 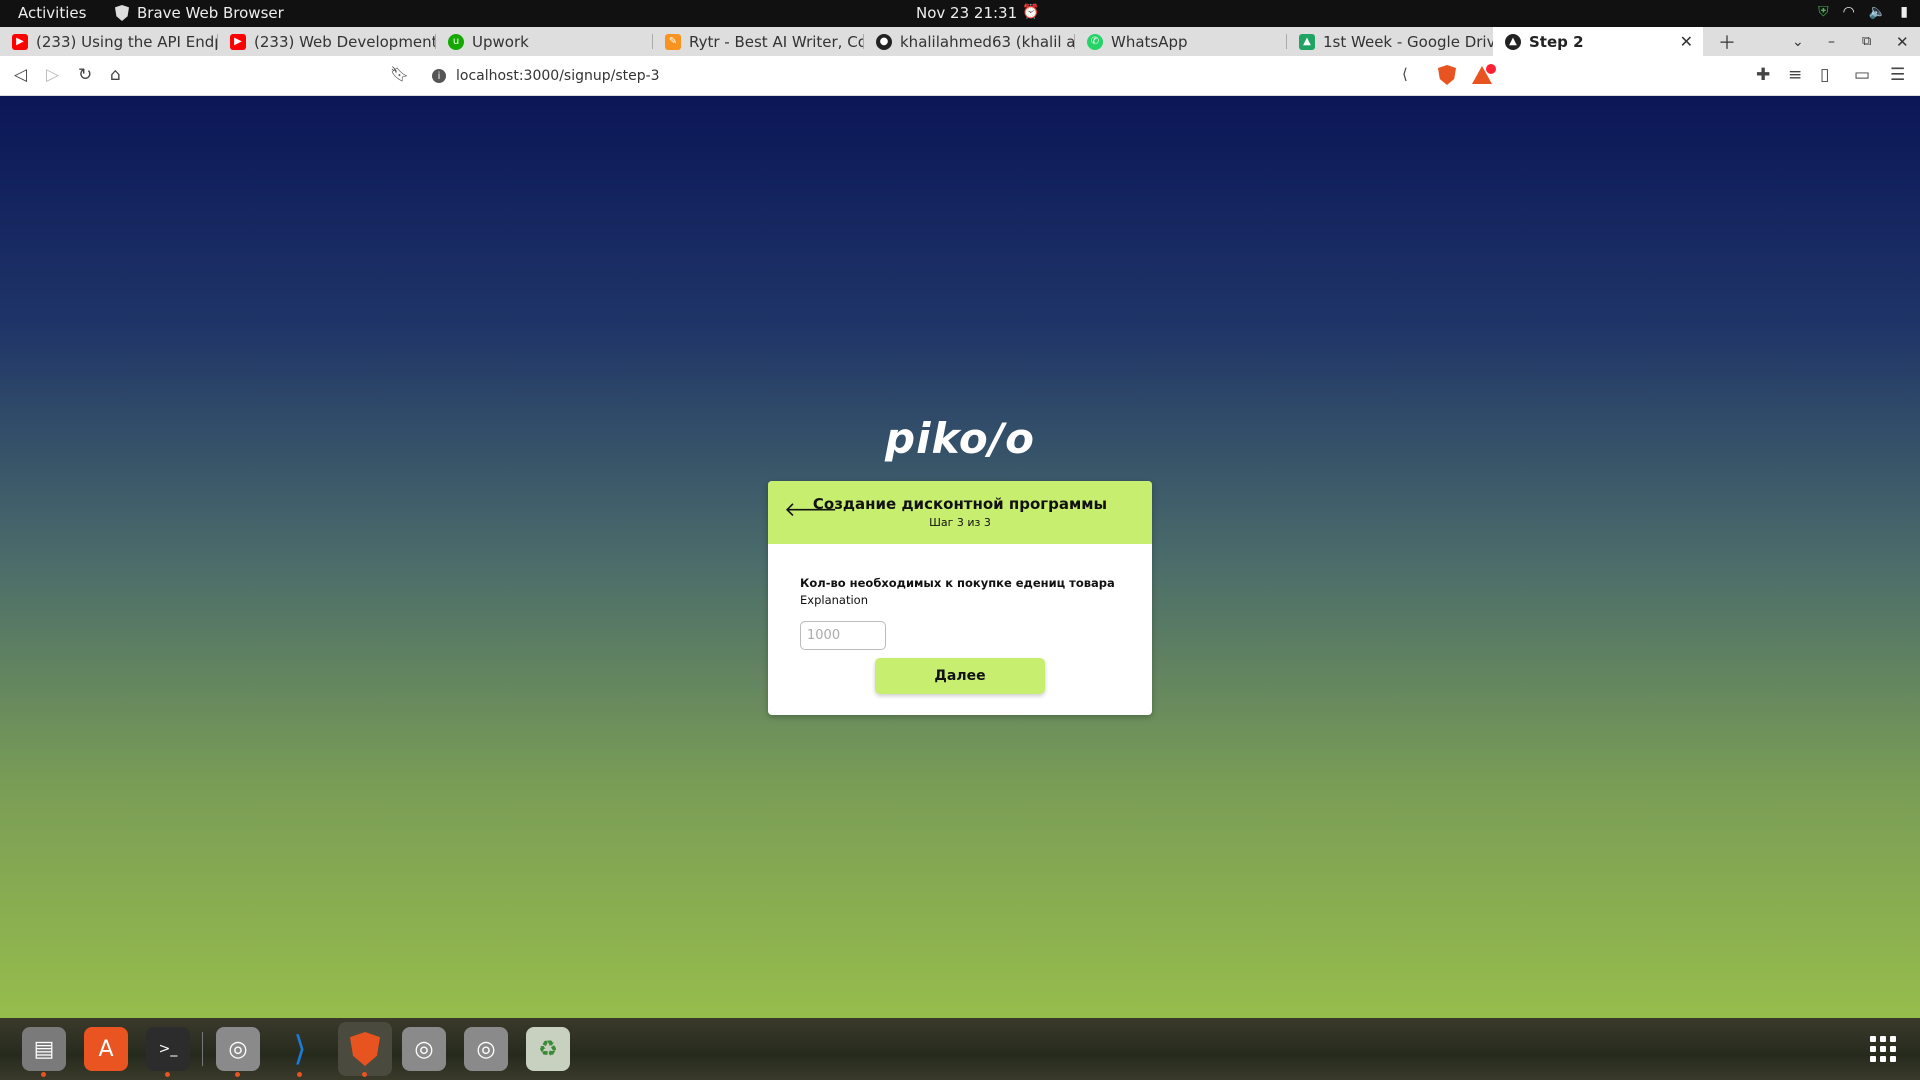 What do you see at coordinates (1447, 75) in the screenshot?
I see `brave-shields-icon` at bounding box center [1447, 75].